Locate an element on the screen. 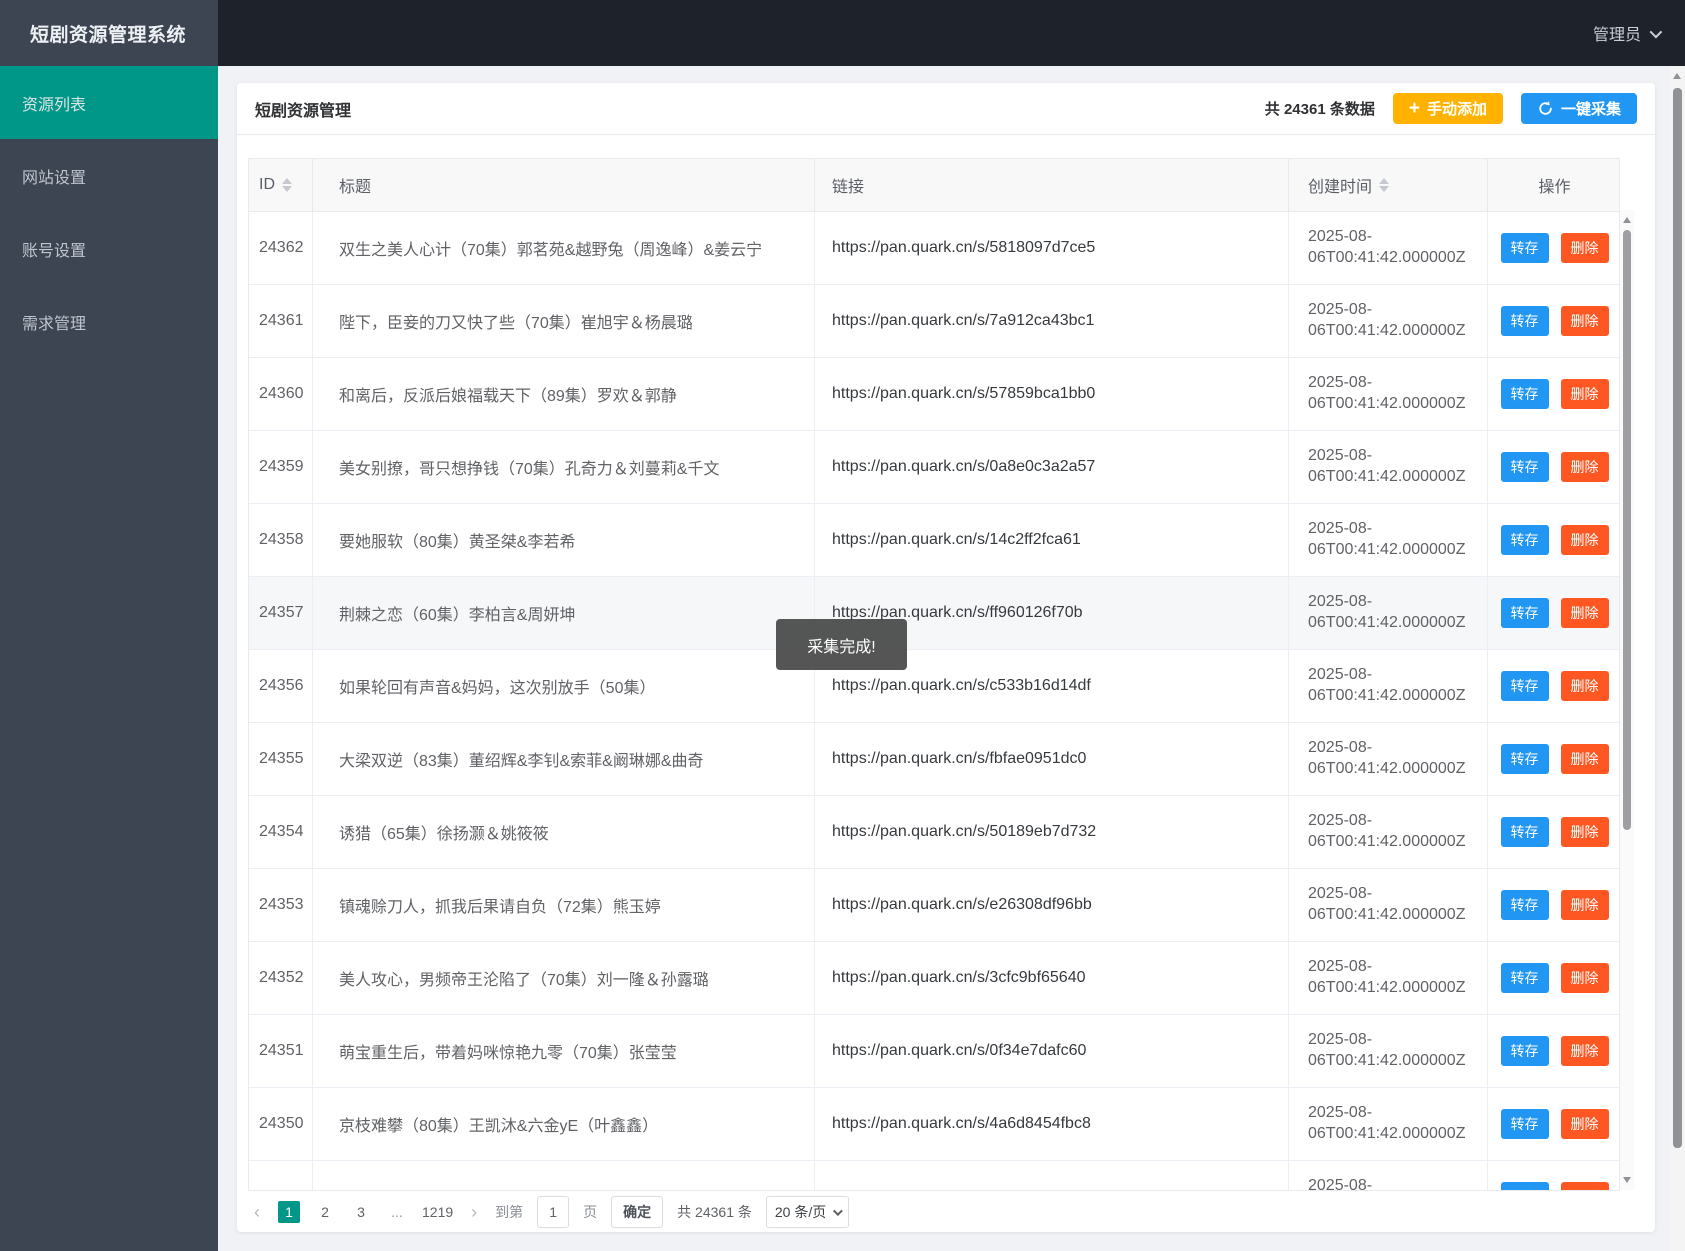 This screenshot has height=1251, width=1685. row-id: 24361 is located at coordinates (281, 321).